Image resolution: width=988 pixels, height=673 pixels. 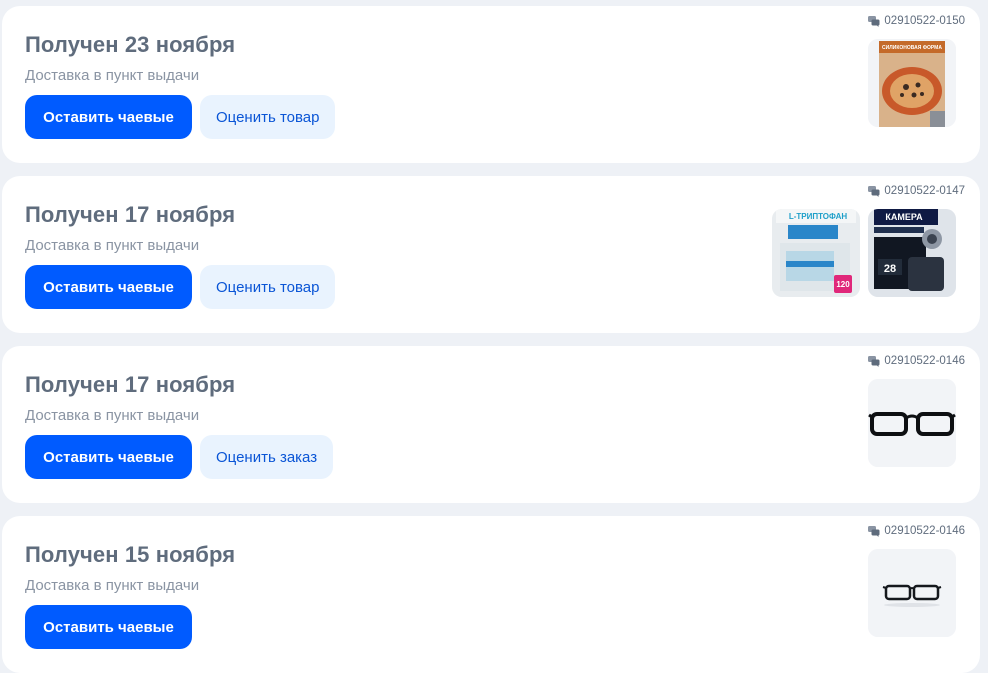 I want to click on baking-mold-image: СИЛИКОНОВАЯ ФОРМА, so click(x=912, y=83).